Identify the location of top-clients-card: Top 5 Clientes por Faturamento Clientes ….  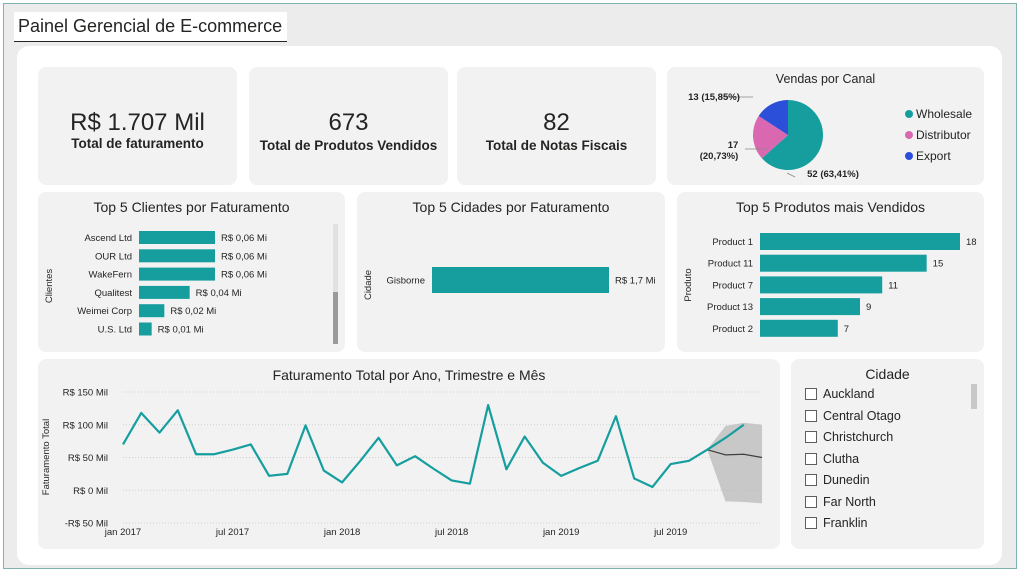
(191, 272).